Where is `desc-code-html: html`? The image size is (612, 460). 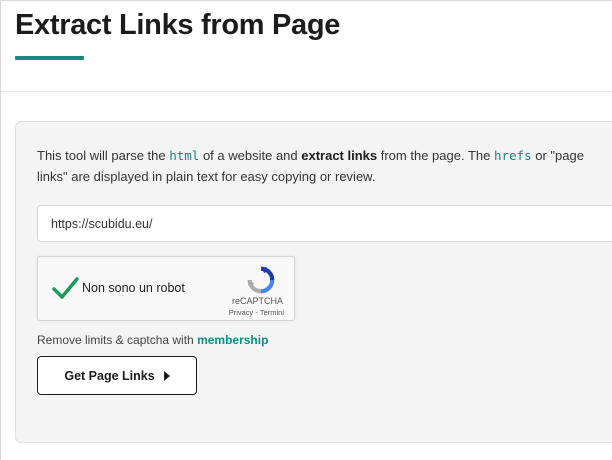
desc-code-html: html is located at coordinates (184, 155).